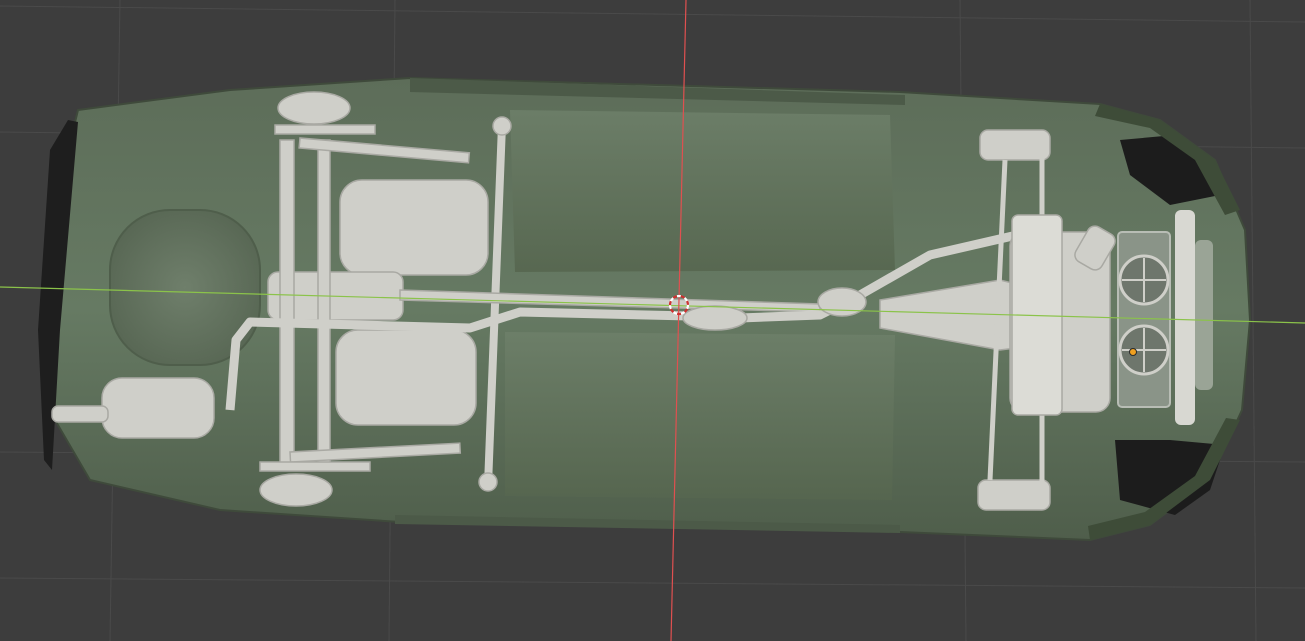 Image resolution: width=1305 pixels, height=641 pixels. I want to click on object-origin-marker, so click(1133, 352).